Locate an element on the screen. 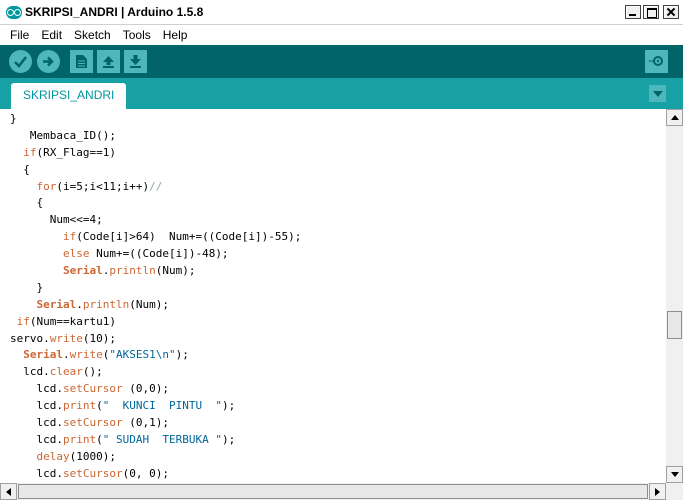  code-token: clear is located at coordinates (66, 372).